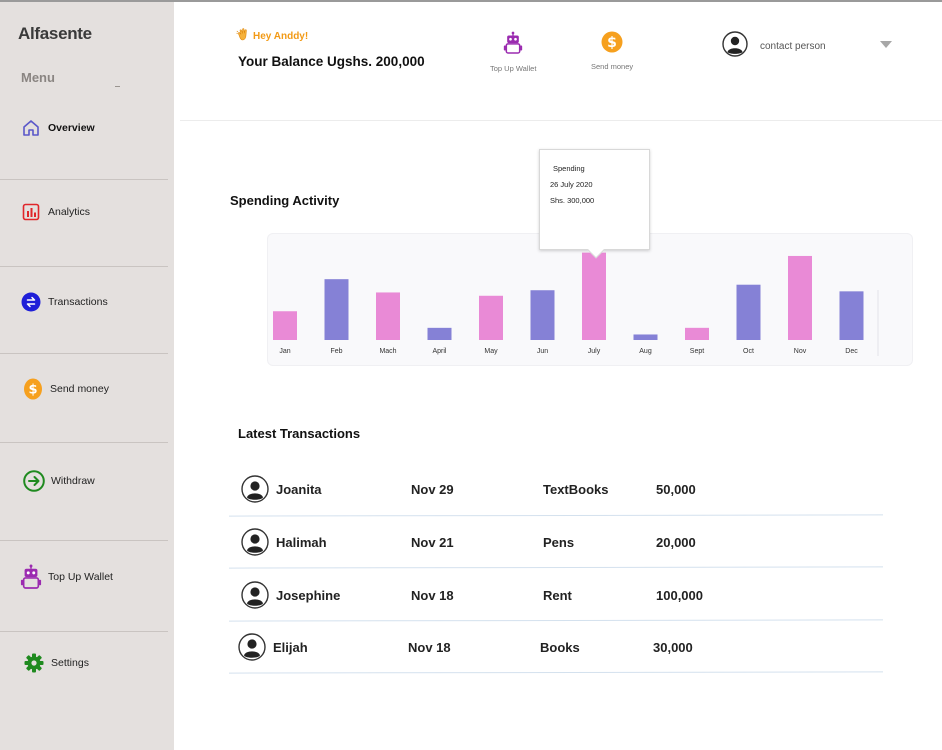  Describe the element at coordinates (748, 312) in the screenshot. I see `bar-oct` at that location.